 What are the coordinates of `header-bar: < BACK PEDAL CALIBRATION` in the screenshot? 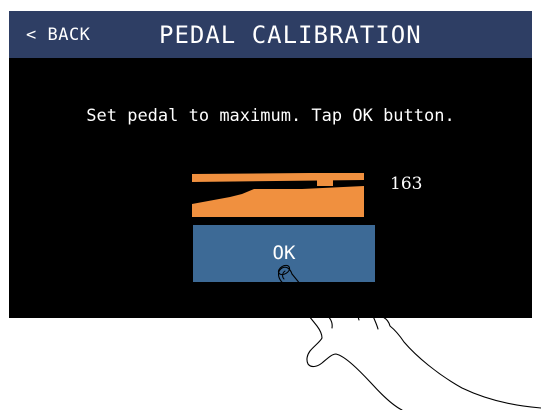 It's located at (270, 34).